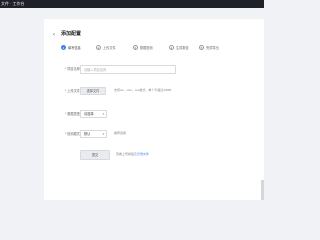 This screenshot has height=240, width=320. Describe the element at coordinates (95, 70) in the screenshot. I see `name-placeholder: 请输入项目名称` at that location.